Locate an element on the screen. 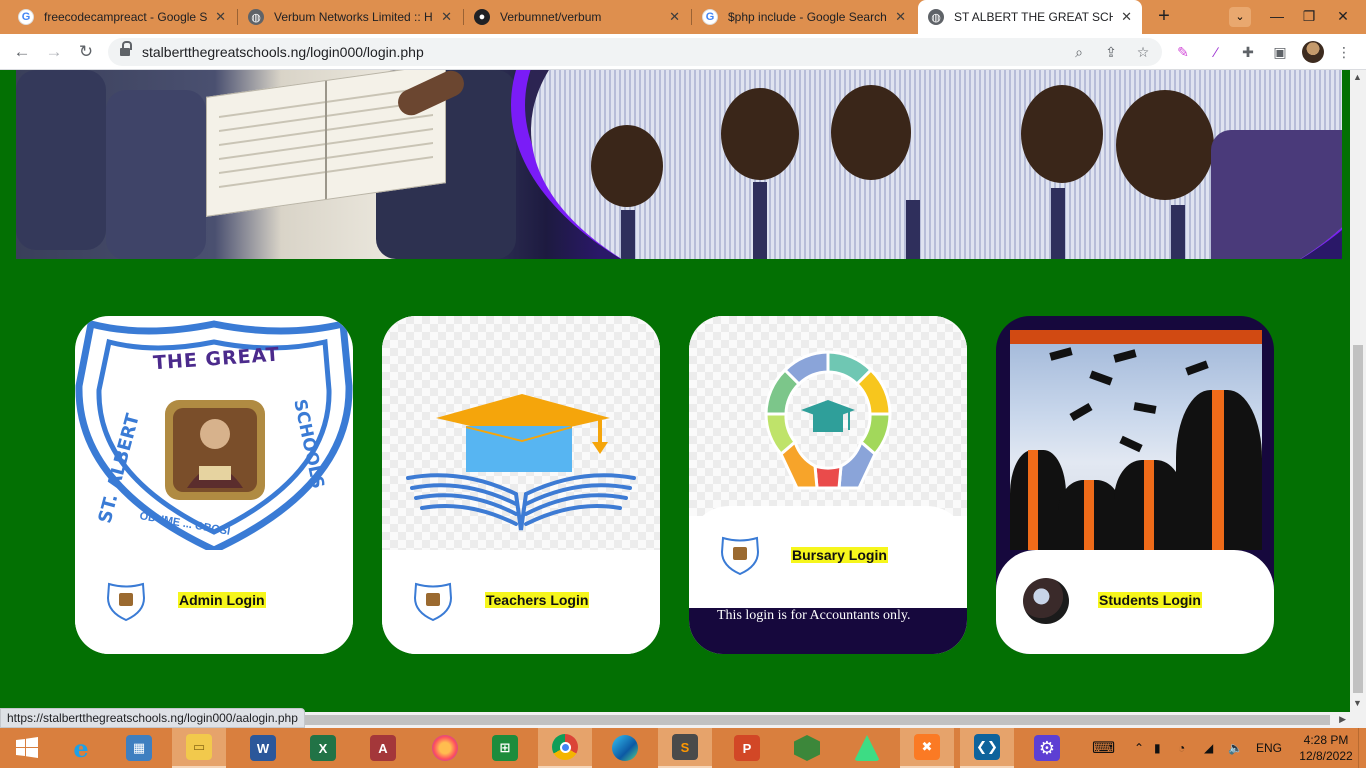 This screenshot has width=1366, height=768. share-icon: ⇪ is located at coordinates (1111, 52).